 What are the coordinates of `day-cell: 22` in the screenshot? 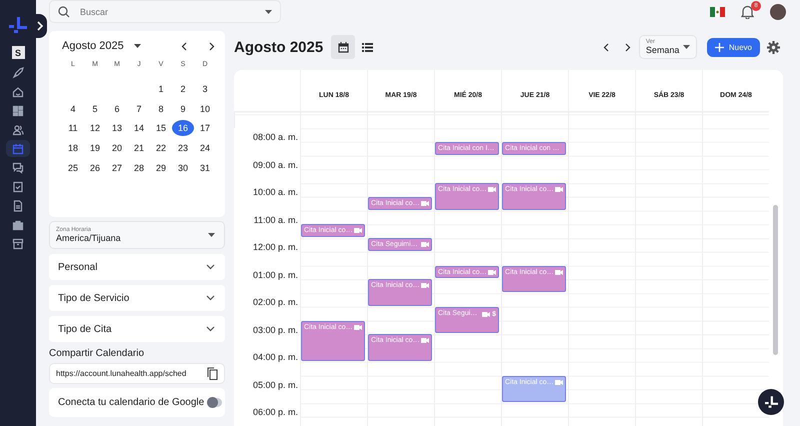 It's located at (161, 148).